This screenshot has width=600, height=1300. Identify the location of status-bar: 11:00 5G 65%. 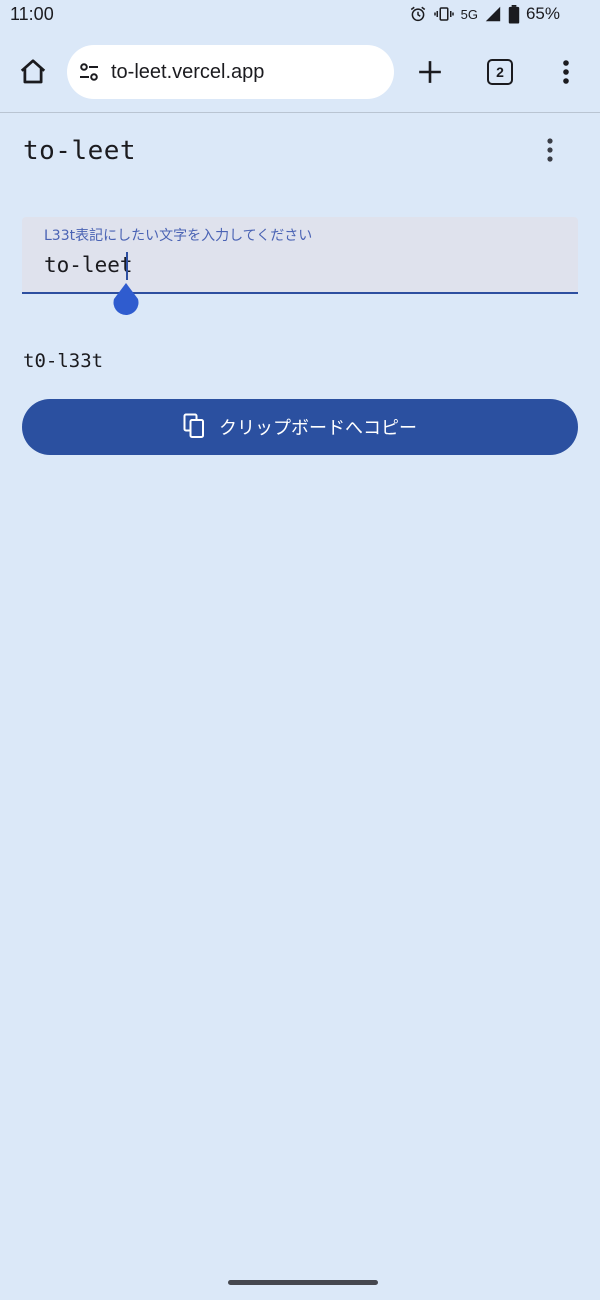
(300, 16).